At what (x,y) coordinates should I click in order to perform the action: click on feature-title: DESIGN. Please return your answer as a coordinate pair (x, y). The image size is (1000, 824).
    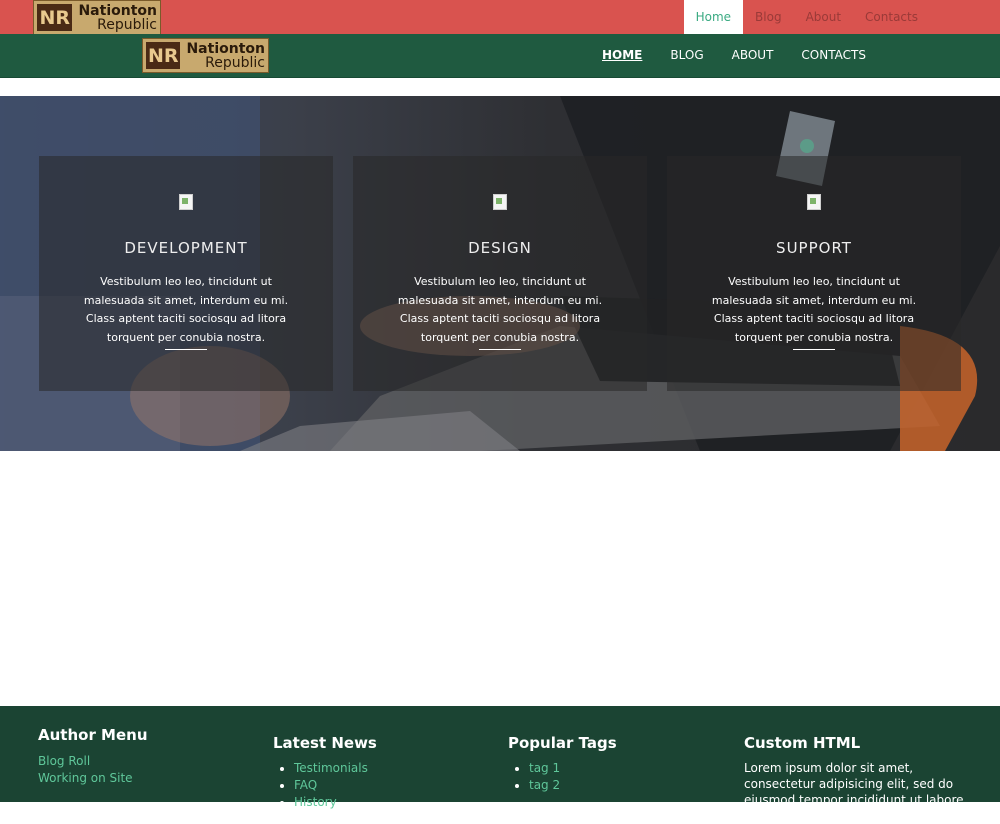
    Looking at the image, I should click on (500, 248).